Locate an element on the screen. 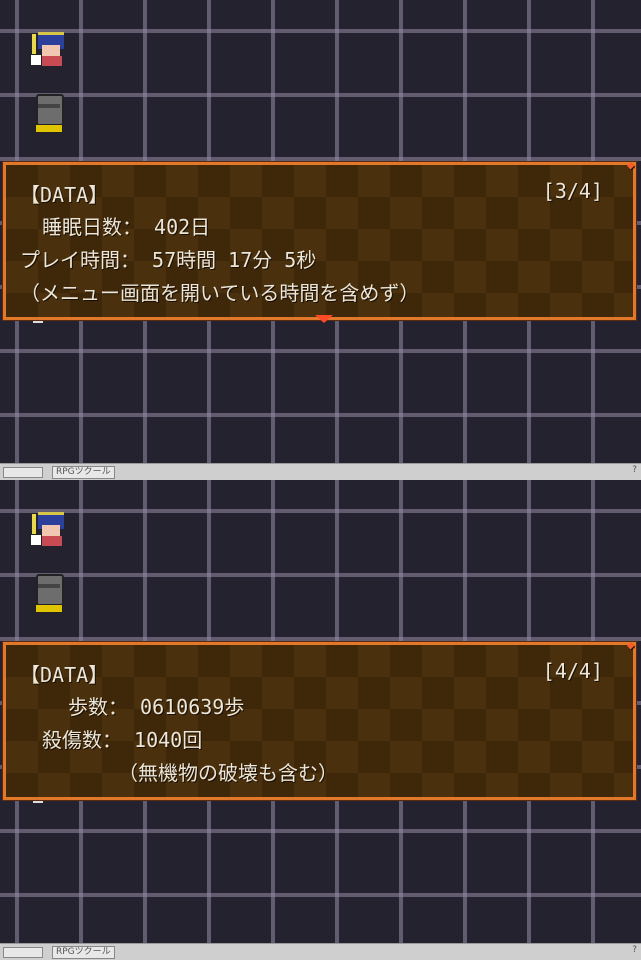  note-line: （無機物の破壊も含む） is located at coordinates (228, 773).